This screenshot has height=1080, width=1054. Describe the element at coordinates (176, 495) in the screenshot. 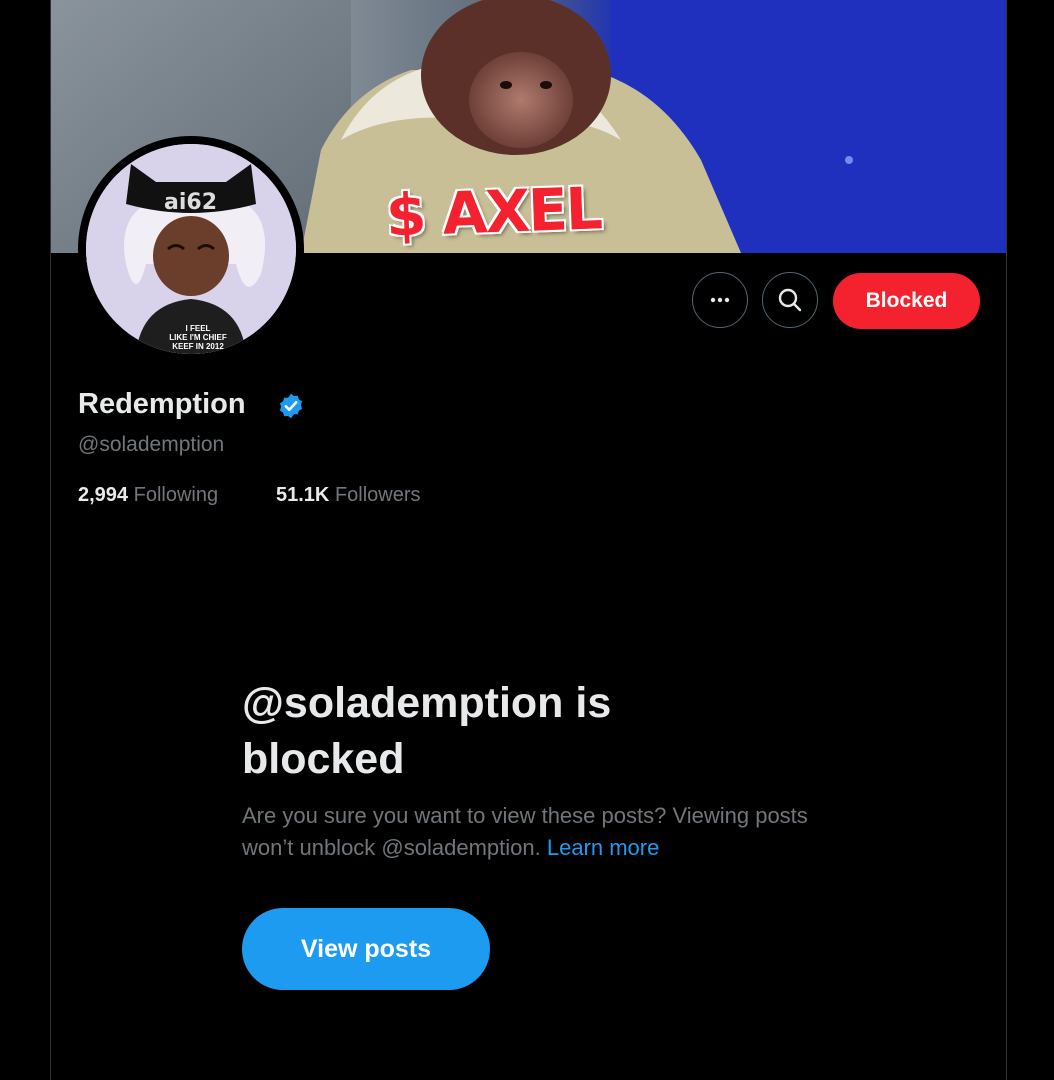

I see `following-label: Following` at that location.